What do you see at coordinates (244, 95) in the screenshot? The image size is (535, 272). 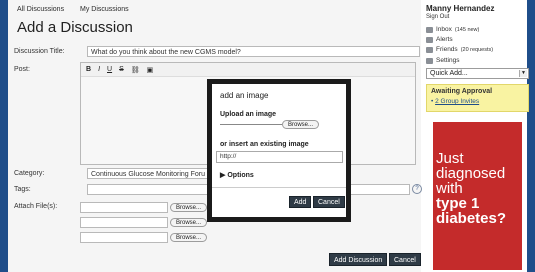 I see `dialog-title: add an image` at bounding box center [244, 95].